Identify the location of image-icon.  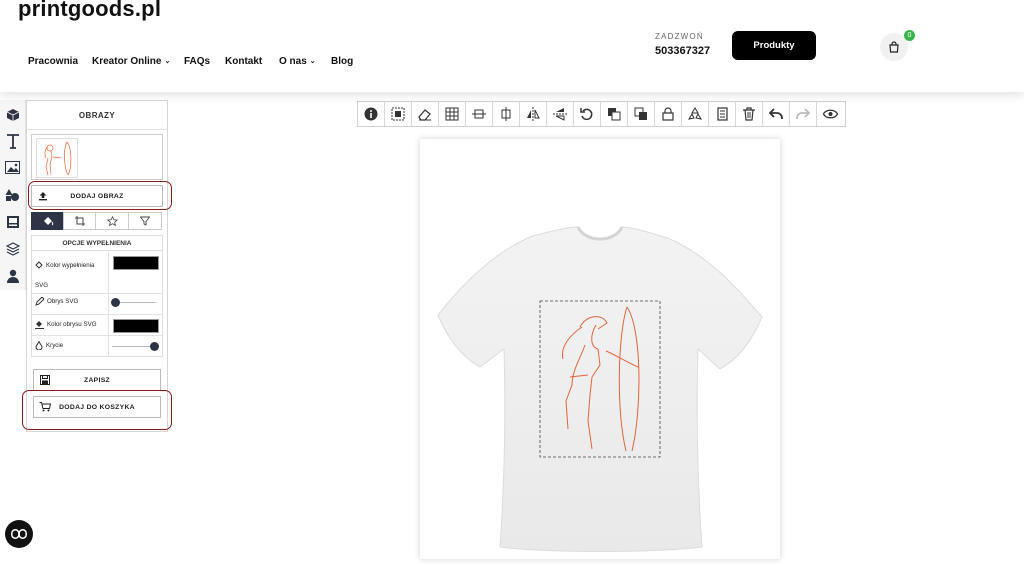
(12, 167).